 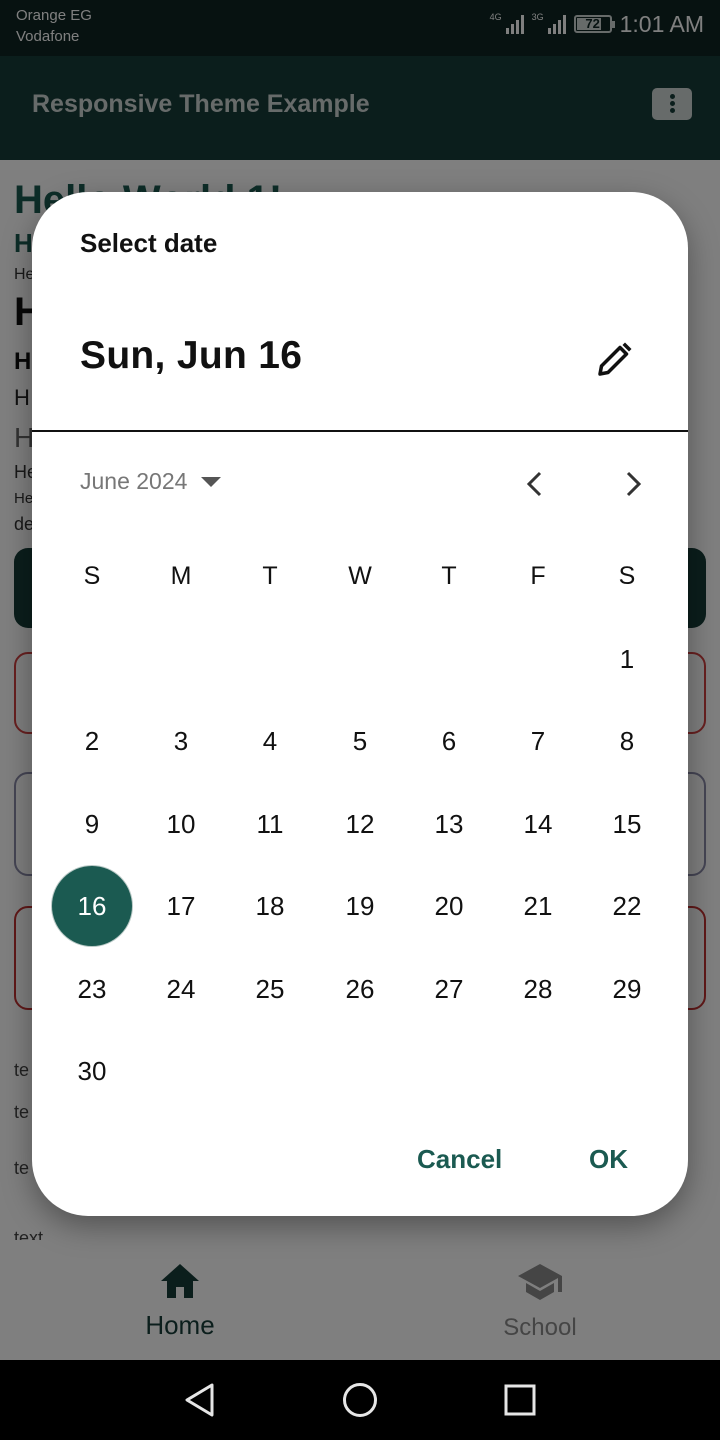 I want to click on calendar-day: 13, so click(x=449, y=824).